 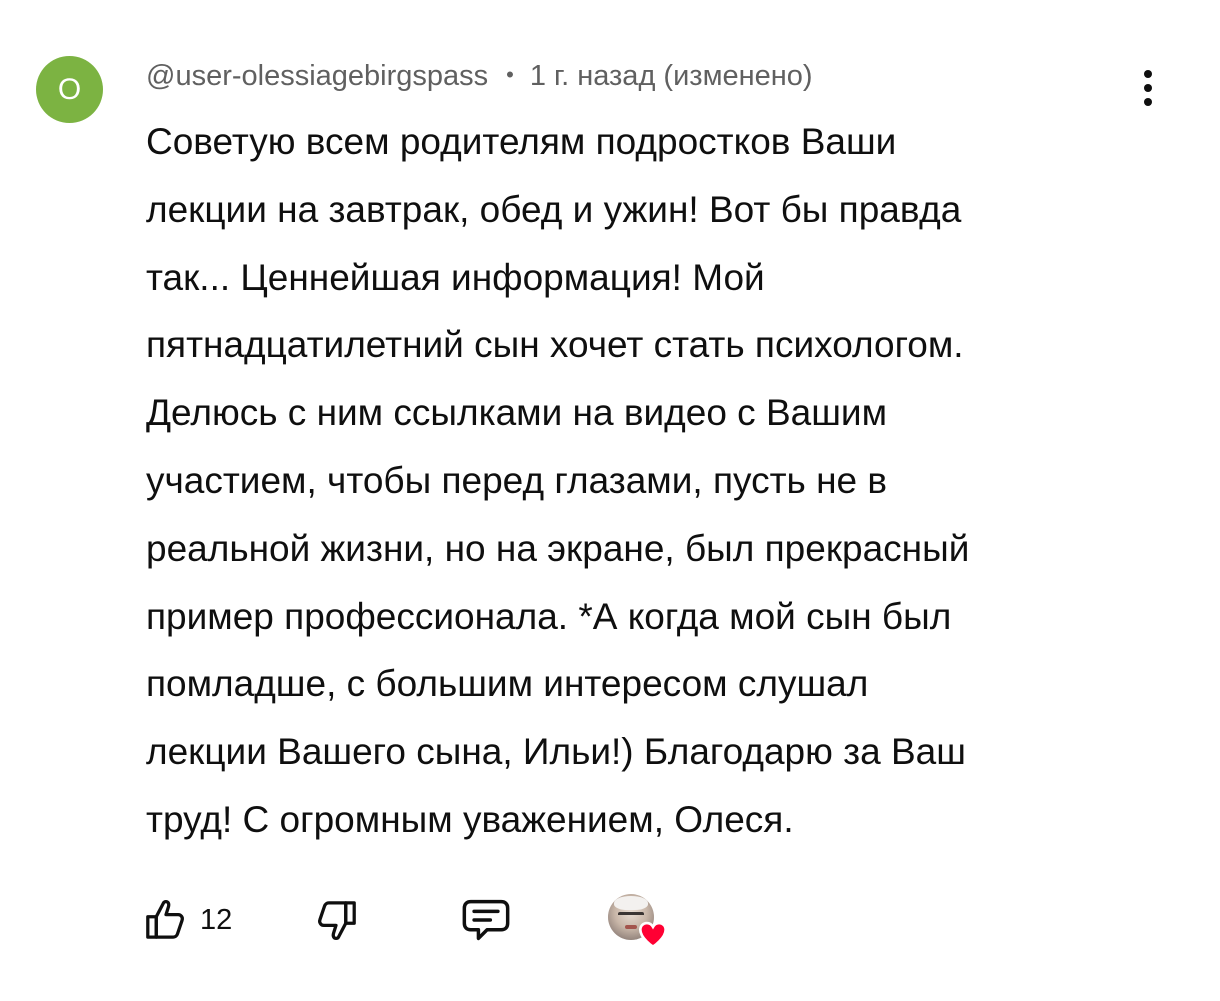 I want to click on dislike-button, so click(x=336, y=920).